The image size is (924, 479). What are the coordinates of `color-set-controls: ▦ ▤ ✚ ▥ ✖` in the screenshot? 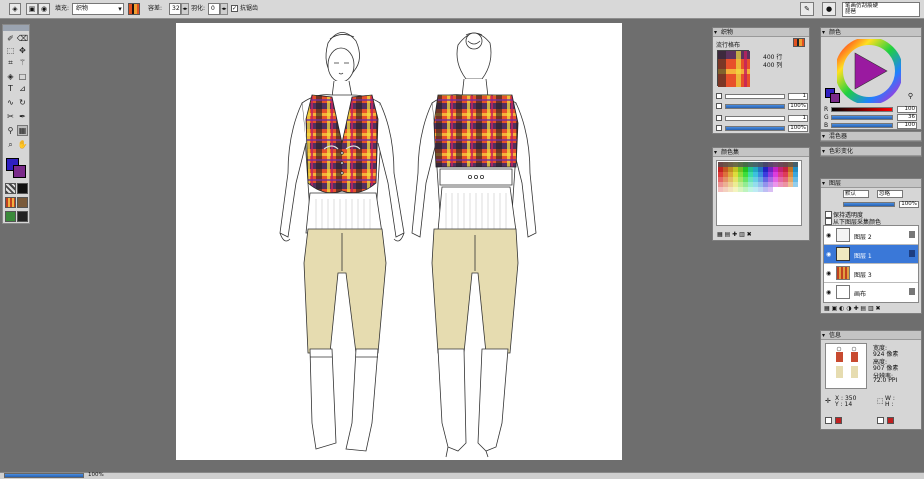 It's located at (734, 234).